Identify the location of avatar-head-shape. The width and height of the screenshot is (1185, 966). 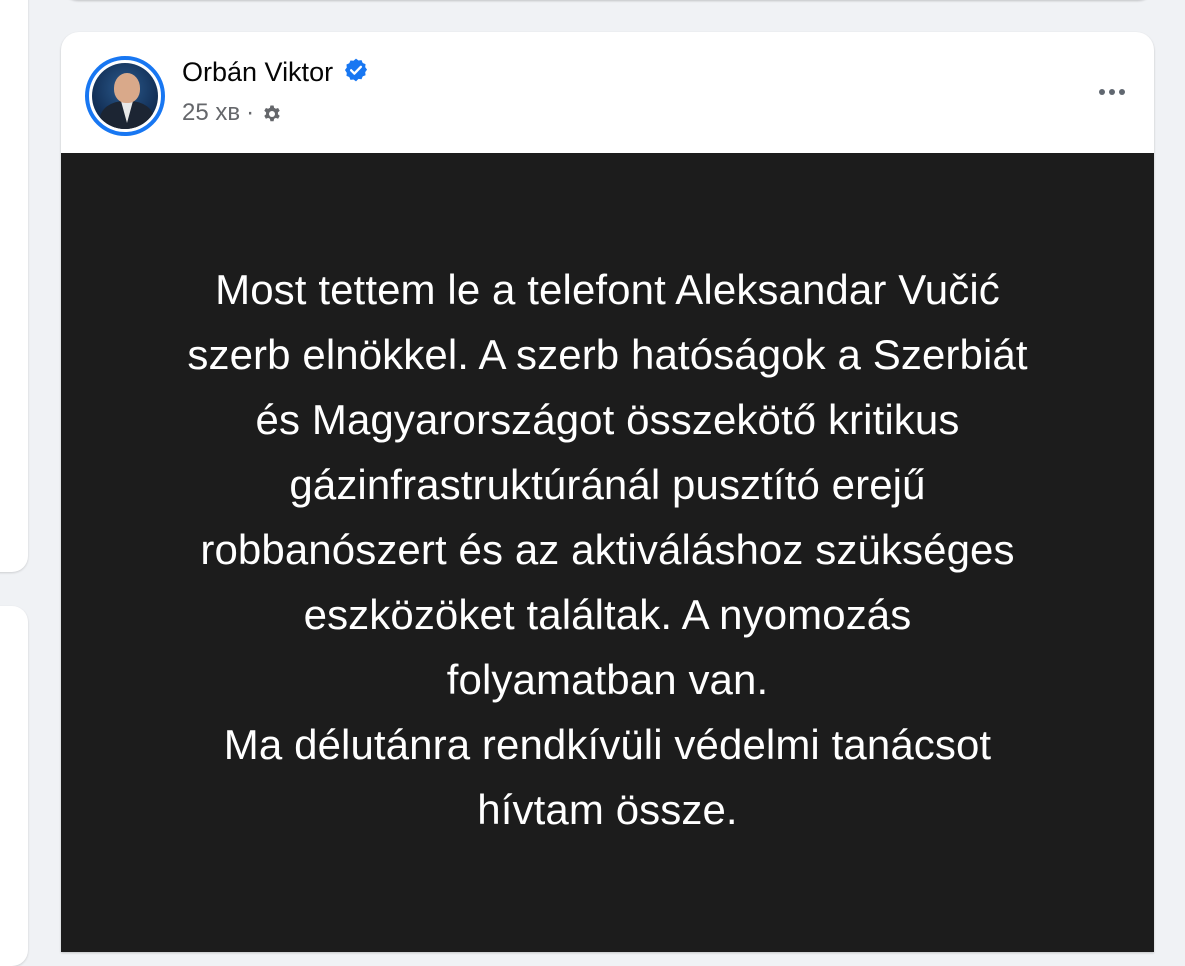
(127, 88).